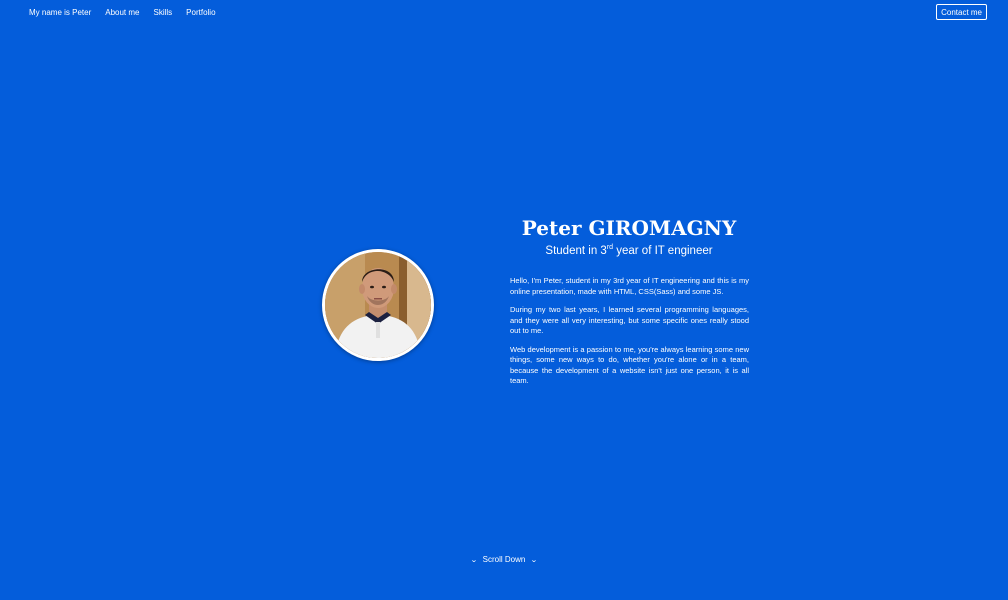 This screenshot has height=600, width=1008. I want to click on nav-link-skills: Skills, so click(163, 12).